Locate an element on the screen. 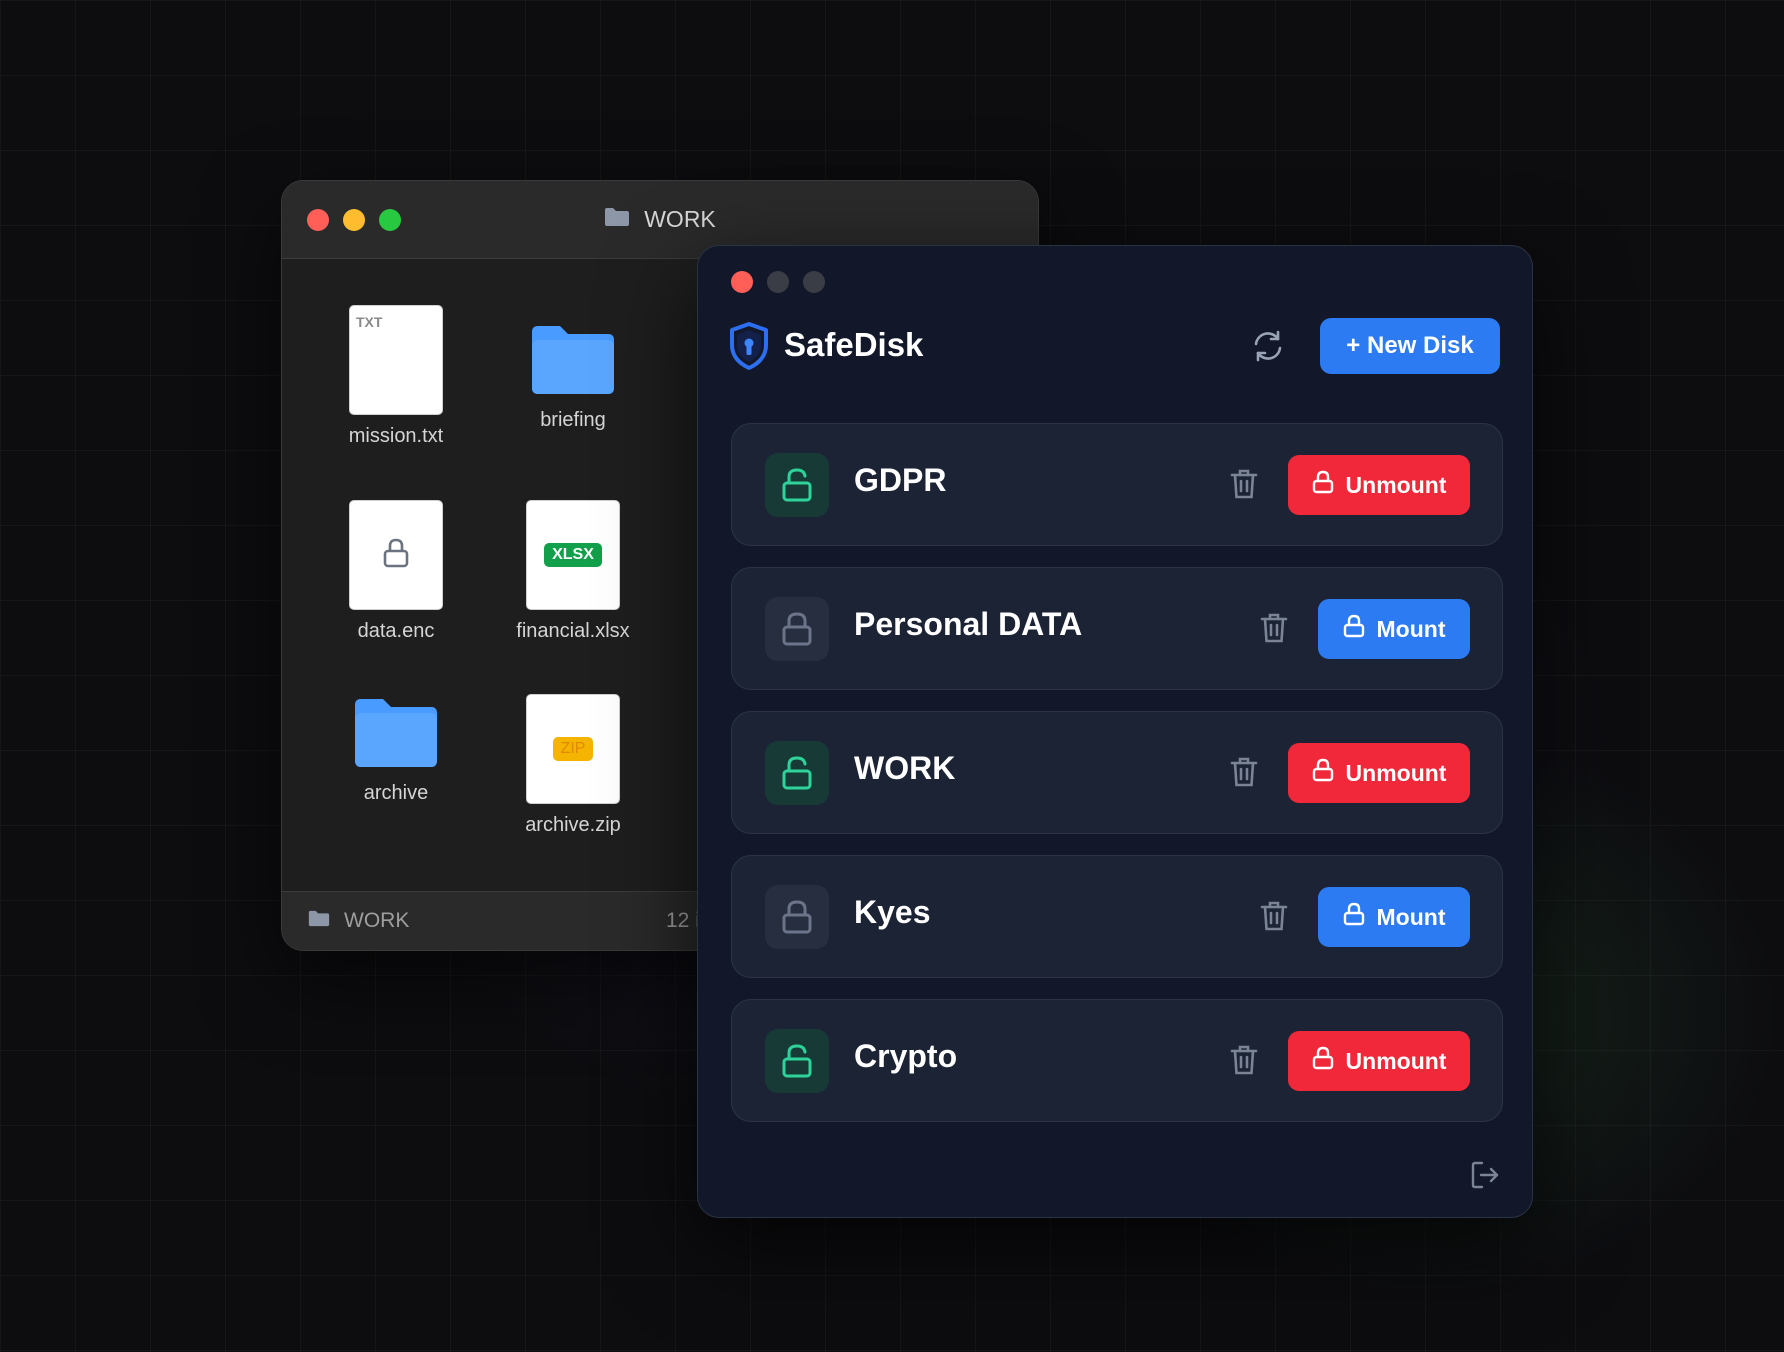  item-count: 12 i is located at coordinates (683, 920).